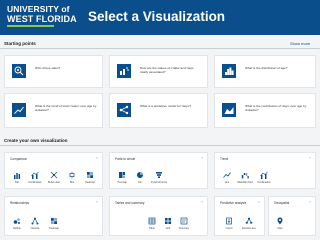  Describe the element at coordinates (280, 221) in the screenshot. I see `map-pin-icon` at that location.